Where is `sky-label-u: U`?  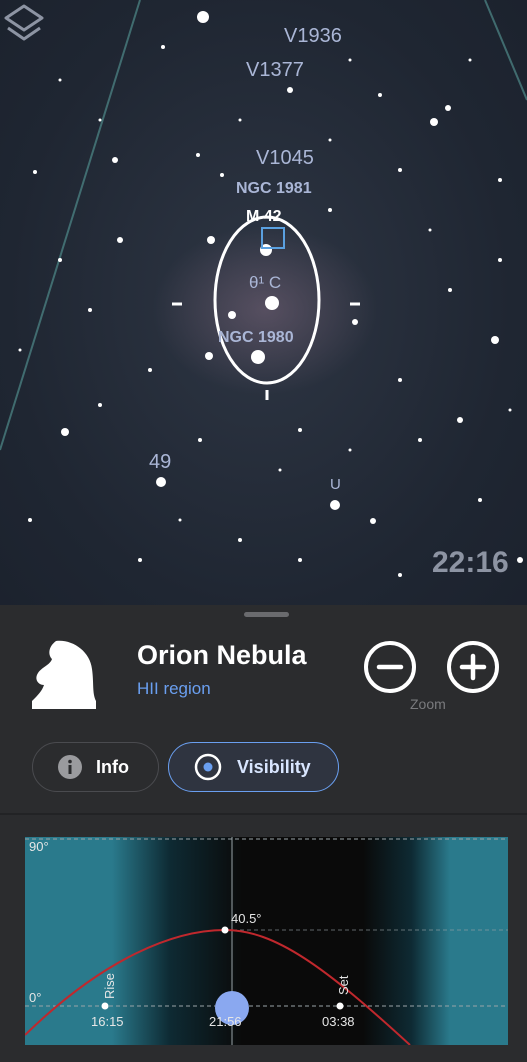 sky-label-u: U is located at coordinates (335, 484).